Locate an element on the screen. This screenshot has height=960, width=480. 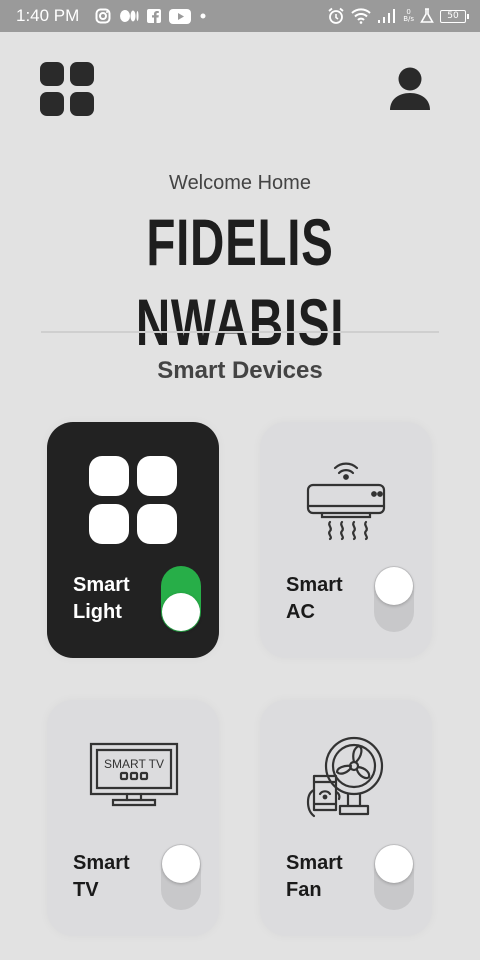
fan-phone-icon is located at coordinates (344, 775).